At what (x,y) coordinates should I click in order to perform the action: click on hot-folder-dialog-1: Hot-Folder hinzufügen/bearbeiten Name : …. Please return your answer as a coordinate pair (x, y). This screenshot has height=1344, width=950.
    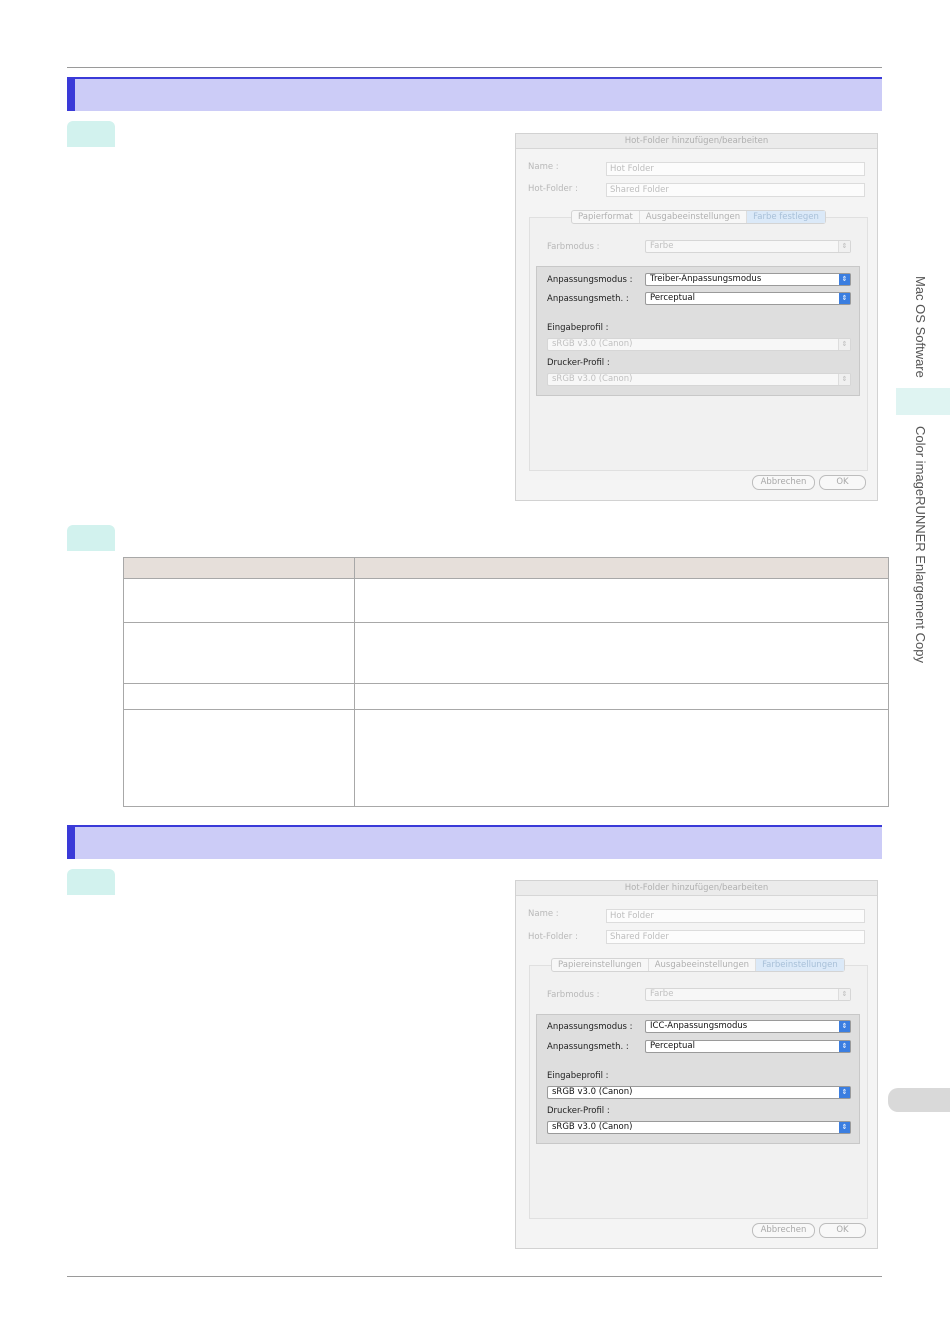
    Looking at the image, I should click on (696, 317).